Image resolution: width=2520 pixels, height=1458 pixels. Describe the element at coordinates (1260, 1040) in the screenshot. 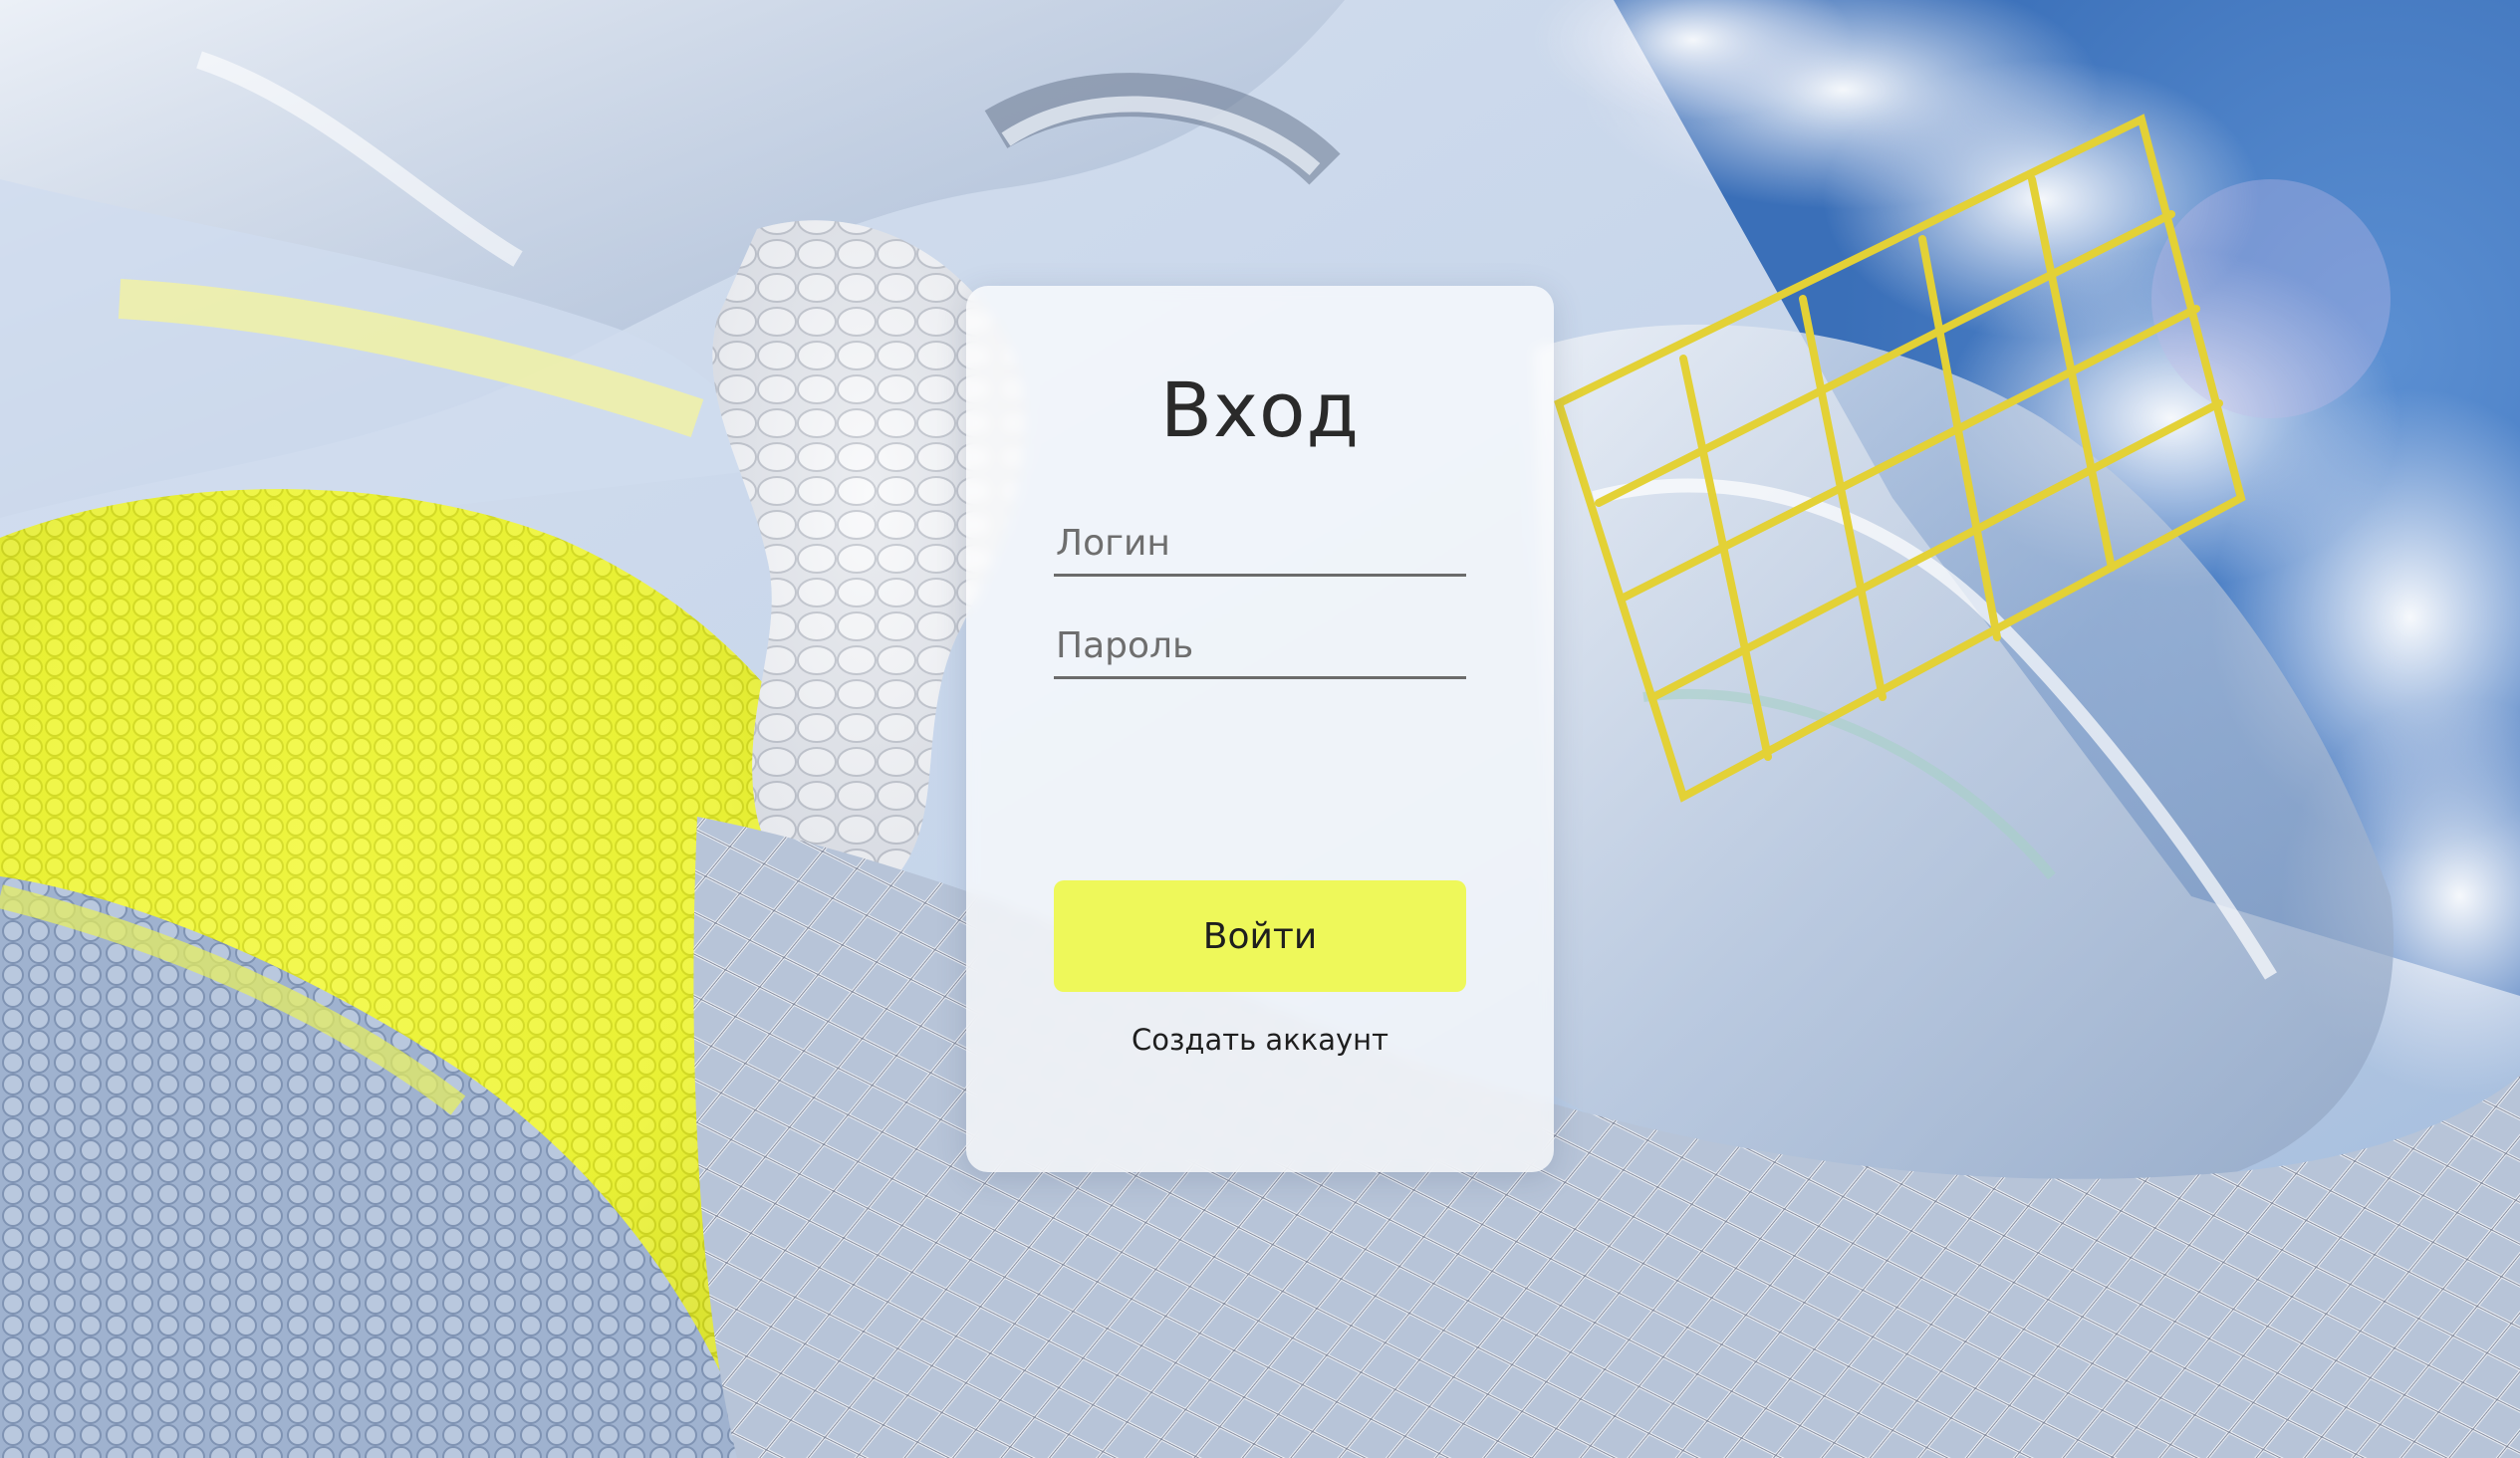

I see `create-account-link: Создать аккаунт` at that location.